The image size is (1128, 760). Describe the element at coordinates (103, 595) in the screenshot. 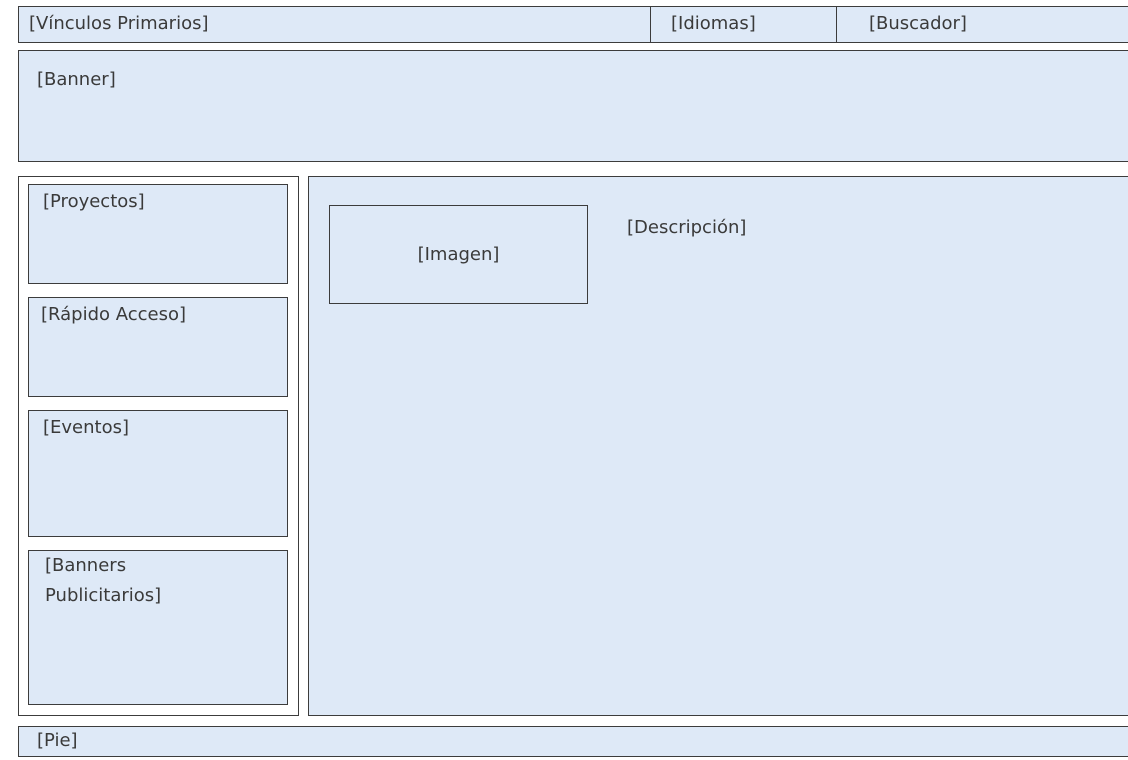

I see `ad-banners-label-line2: Publicitarios]` at that location.